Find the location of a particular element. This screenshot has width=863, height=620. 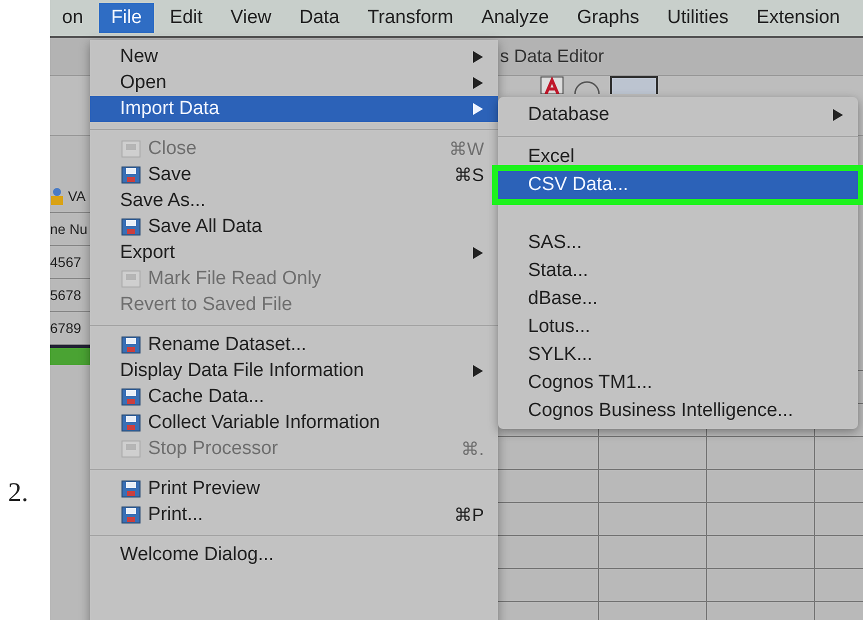

menu-item: New is located at coordinates (294, 57).